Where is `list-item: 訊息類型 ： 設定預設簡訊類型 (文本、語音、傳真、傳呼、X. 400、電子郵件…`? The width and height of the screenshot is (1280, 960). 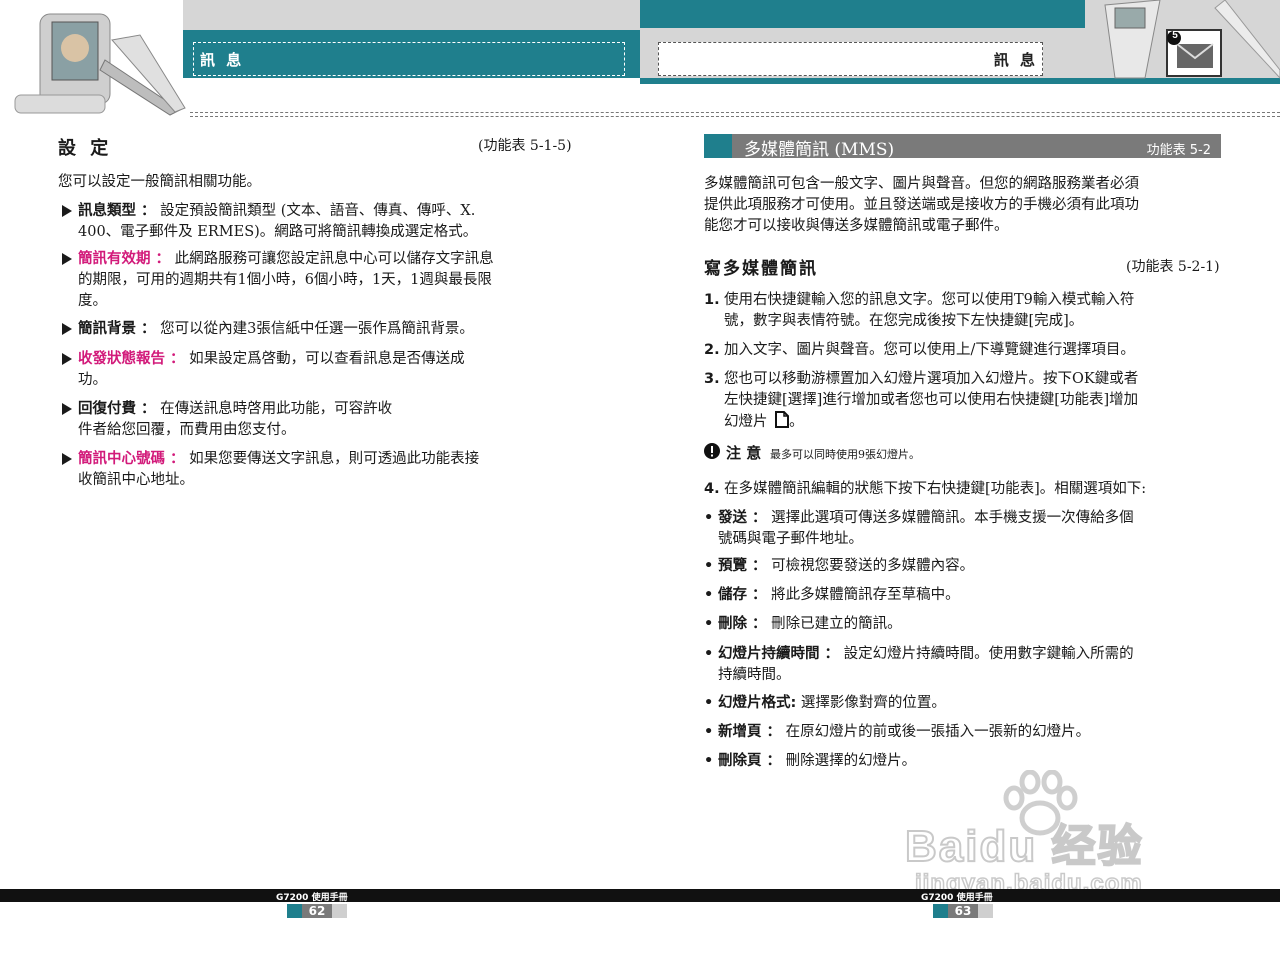 list-item: 訊息類型 ： 設定預設簡訊類型 (文本、語音、傳真、傳呼、X. 400、電子郵件… is located at coordinates (322, 222).